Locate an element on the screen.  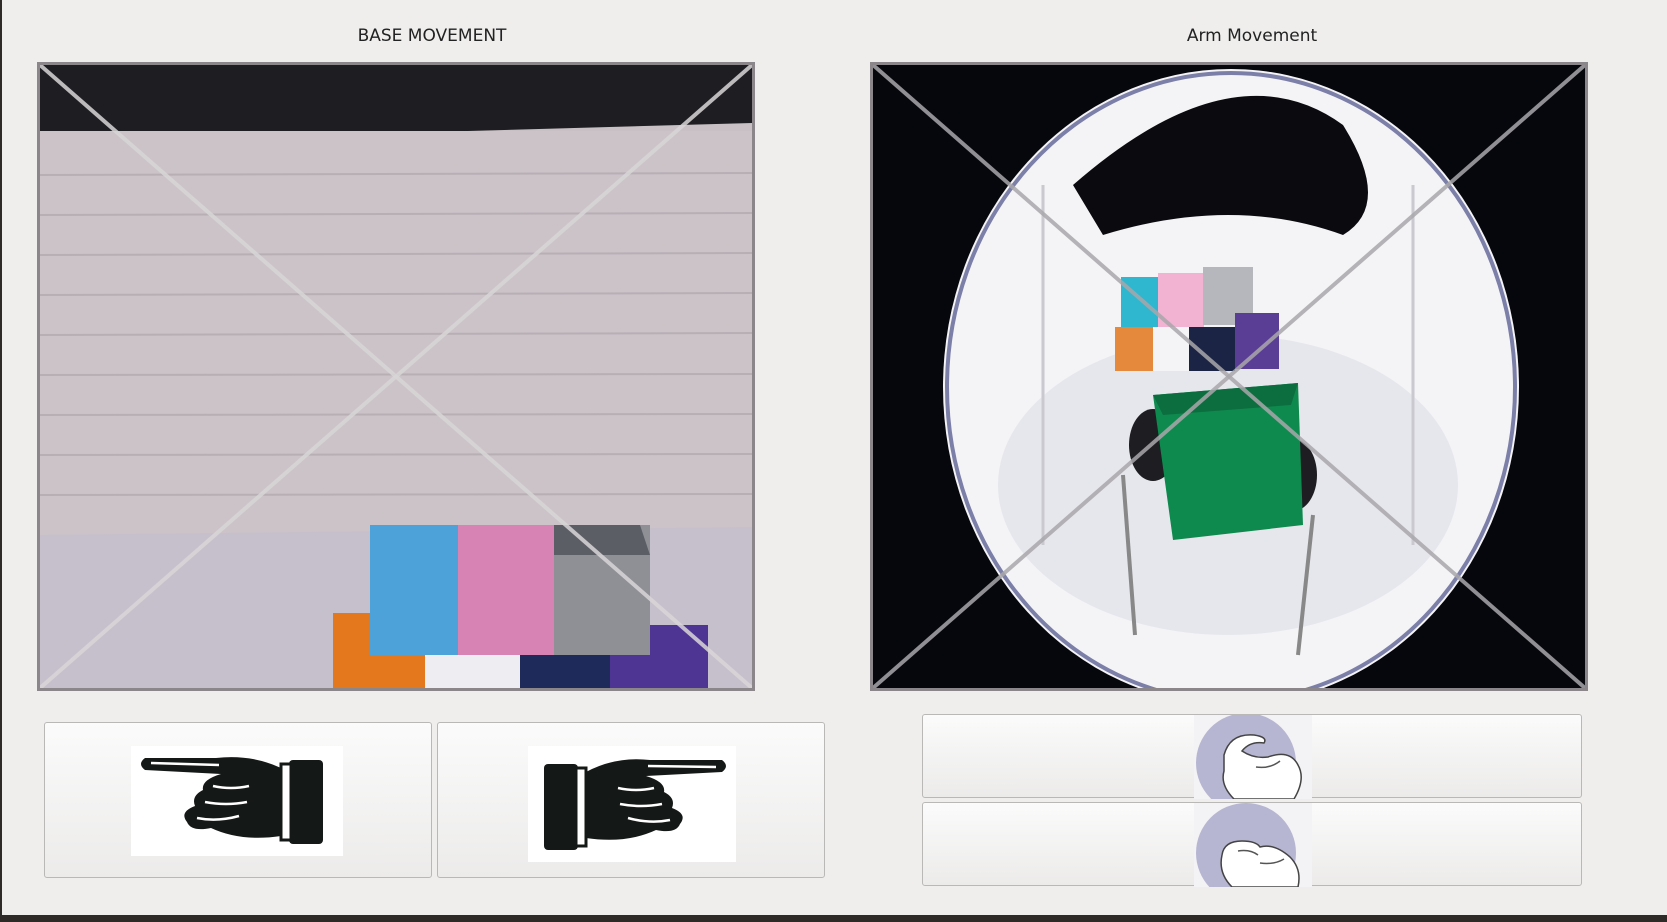
hand-open-grip-icon is located at coordinates (1253, 757).